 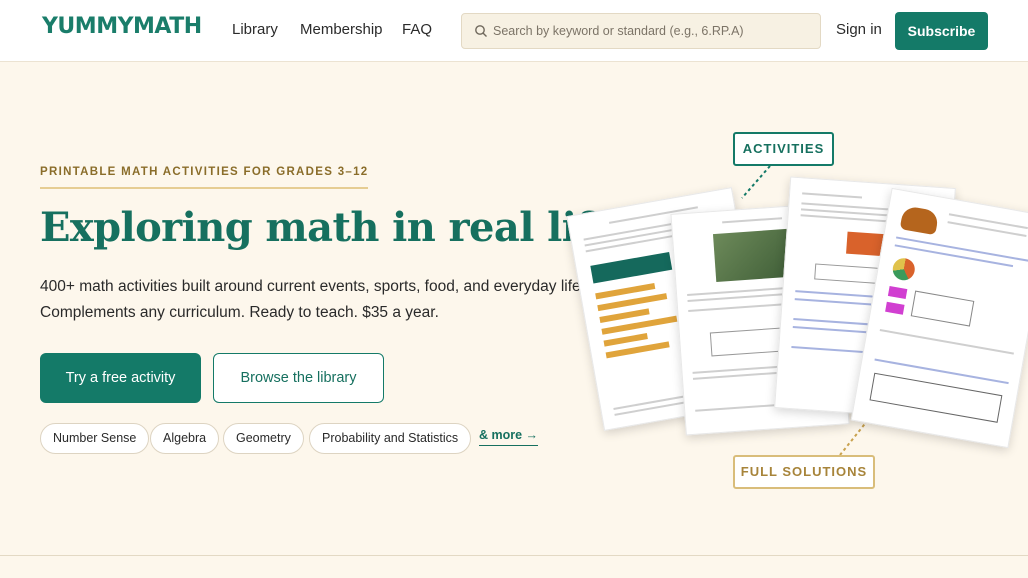 What do you see at coordinates (481, 31) in the screenshot?
I see `search-icon` at bounding box center [481, 31].